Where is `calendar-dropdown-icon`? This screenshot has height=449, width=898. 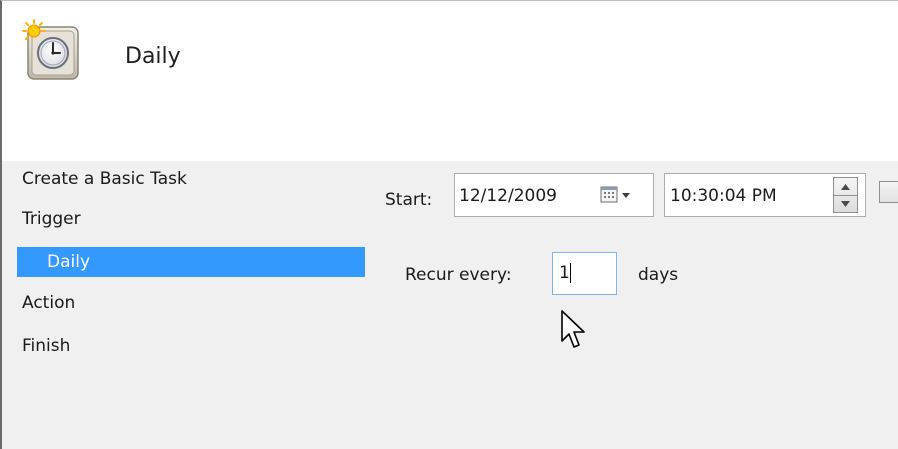
calendar-dropdown-icon is located at coordinates (625, 195).